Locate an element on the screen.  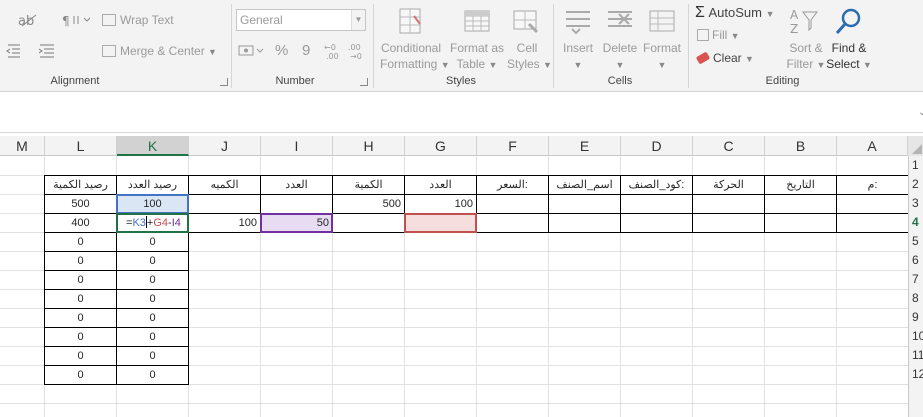
column-header-d: D is located at coordinates (657, 146).